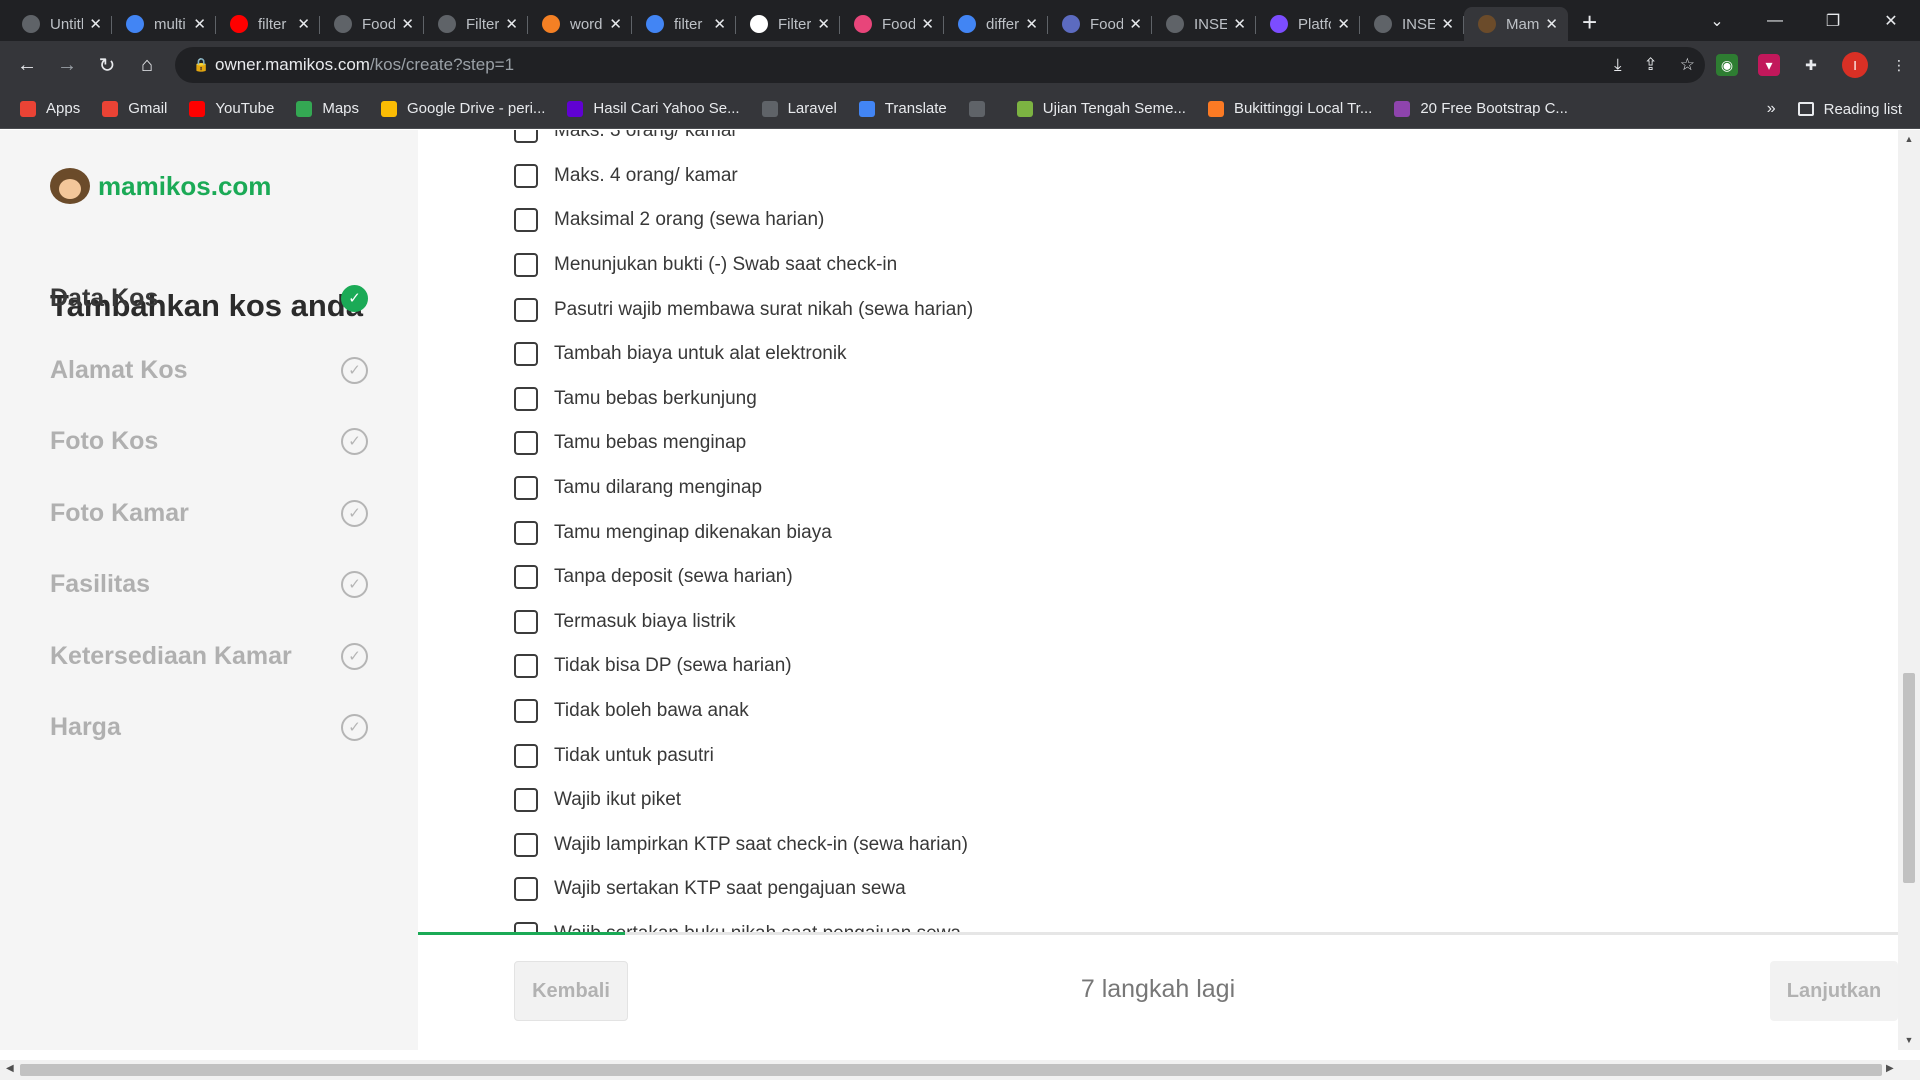 The image size is (1920, 1080). What do you see at coordinates (1618, 65) in the screenshot?
I see `install-app-icon: ⤓` at bounding box center [1618, 65].